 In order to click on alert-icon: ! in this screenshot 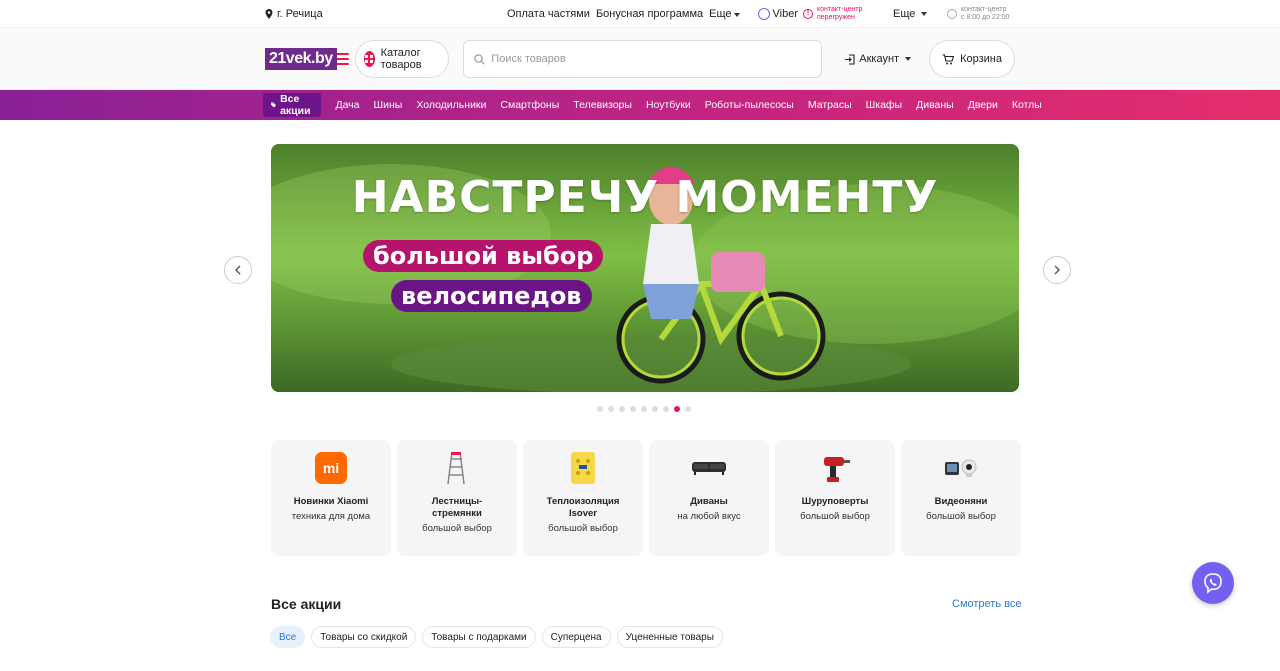, I will do `click(808, 14)`.